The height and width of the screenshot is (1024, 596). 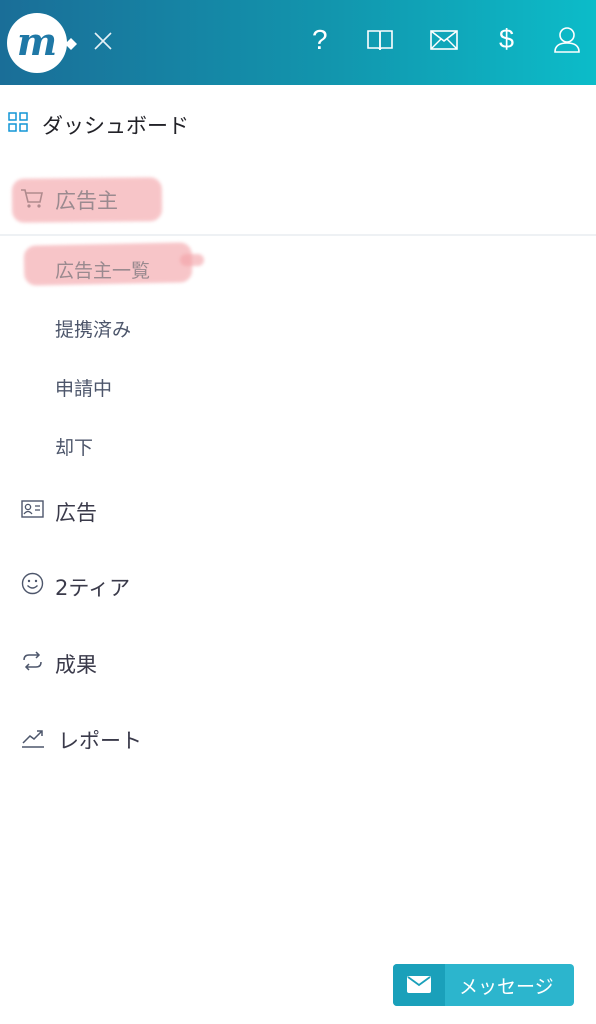 I want to click on message-button: メッセージ, so click(x=483, y=985).